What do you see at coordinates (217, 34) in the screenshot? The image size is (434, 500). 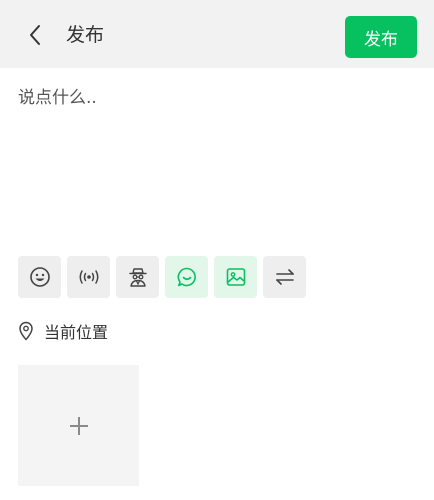 I see `header-bar: 发布 发布` at bounding box center [217, 34].